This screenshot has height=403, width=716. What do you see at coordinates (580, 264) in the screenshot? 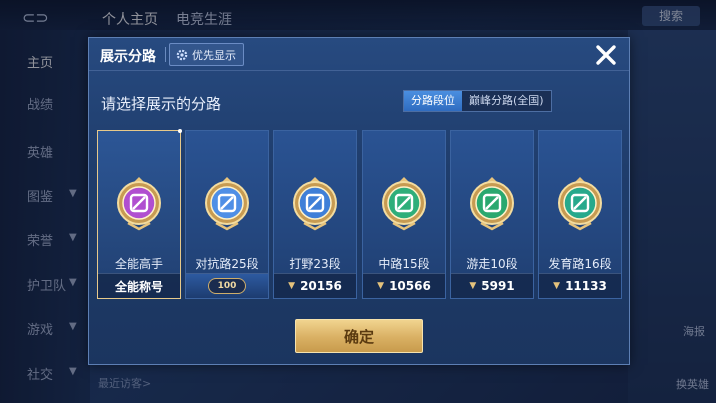
I see `route-name: 发育路16段` at bounding box center [580, 264].